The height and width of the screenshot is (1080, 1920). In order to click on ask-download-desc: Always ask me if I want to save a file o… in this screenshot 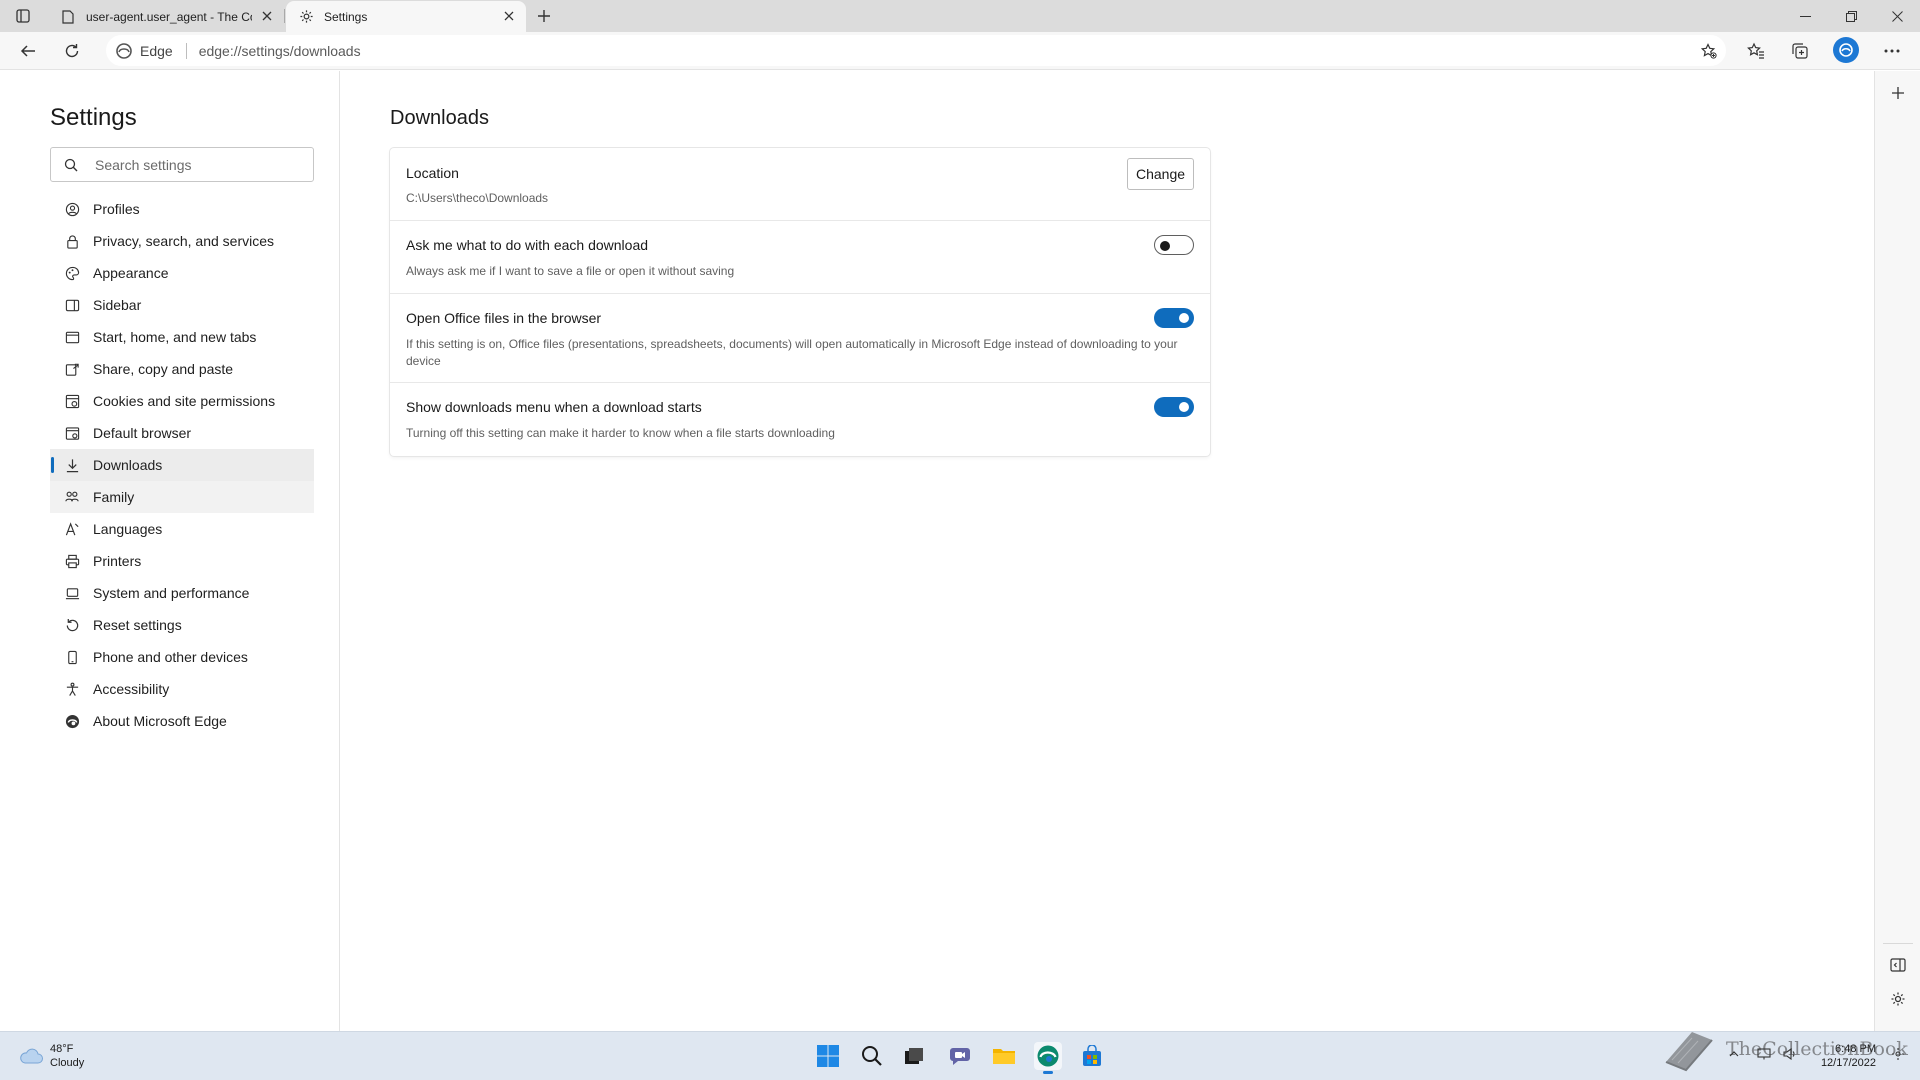, I will do `click(570, 271)`.